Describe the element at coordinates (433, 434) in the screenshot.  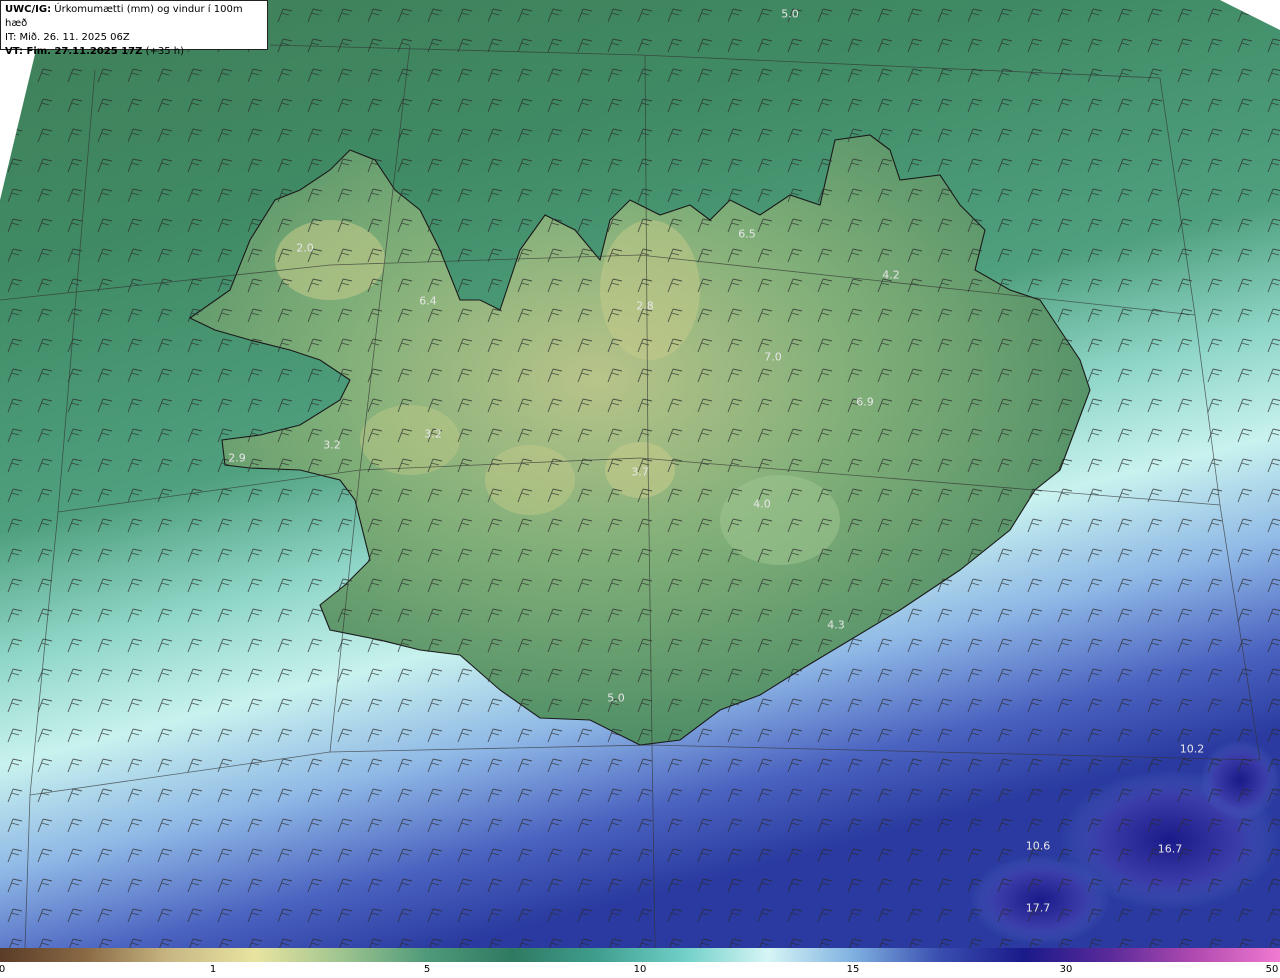
I see `value-label-borgarfjordur: 3.2` at that location.